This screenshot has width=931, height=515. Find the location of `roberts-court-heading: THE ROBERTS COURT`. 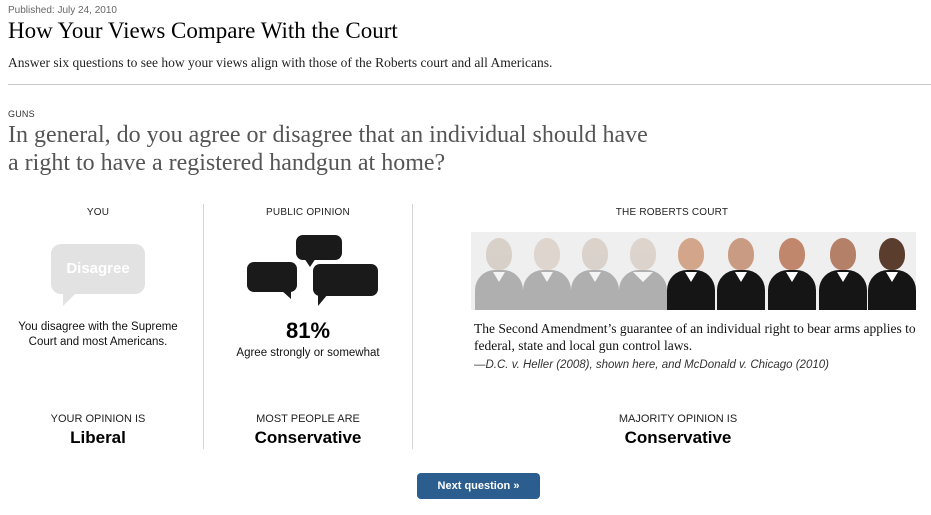

roberts-court-heading: THE ROBERTS COURT is located at coordinates (672, 212).